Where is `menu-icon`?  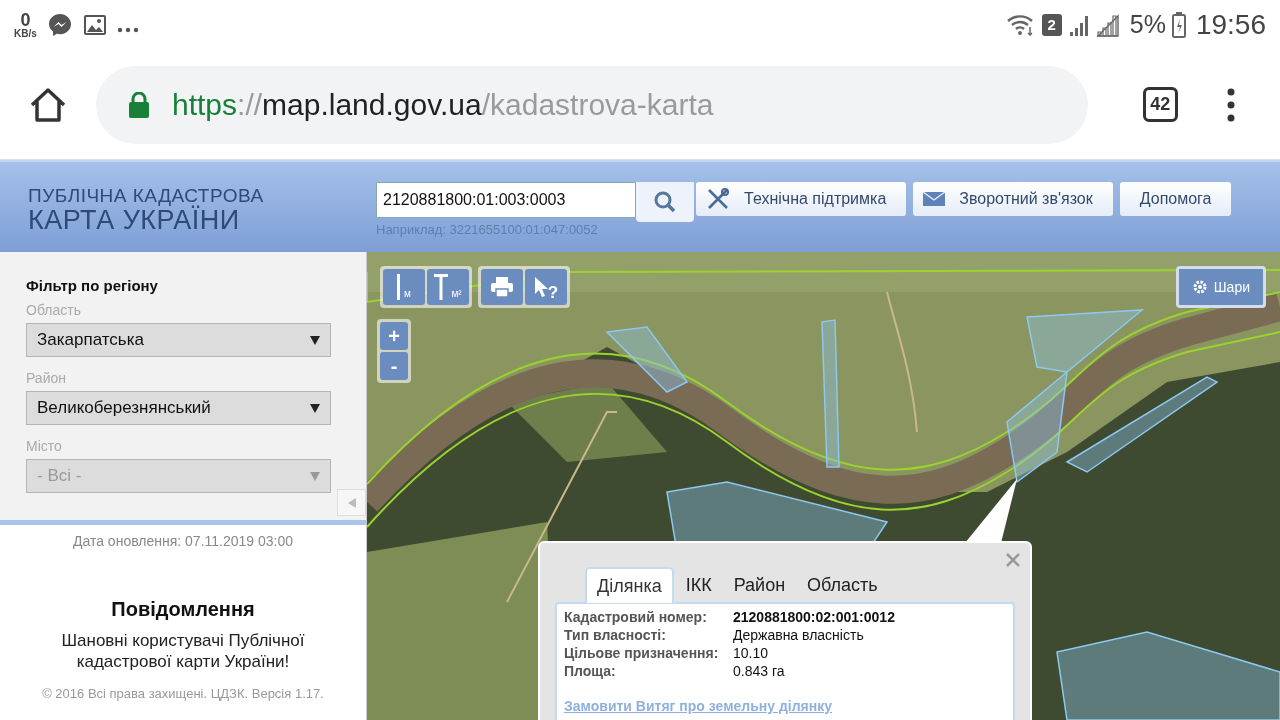
menu-icon is located at coordinates (1231, 104).